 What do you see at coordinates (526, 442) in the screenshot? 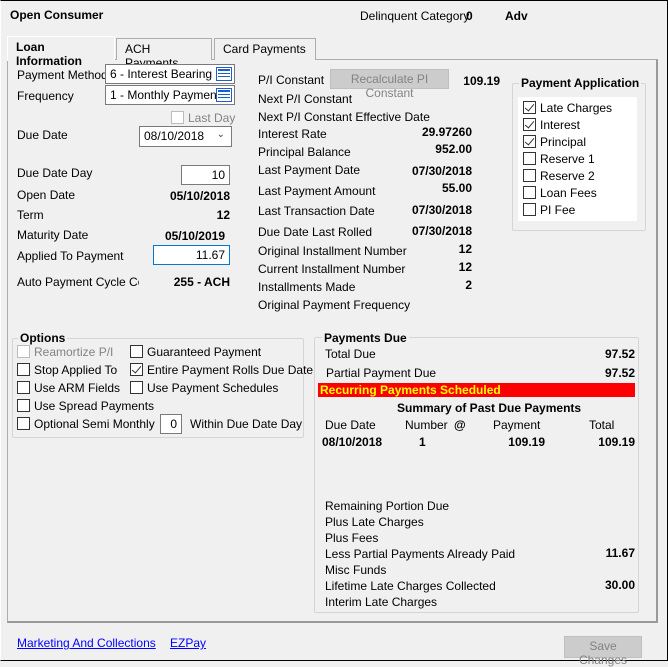
I see `row-payment: 109.19` at bounding box center [526, 442].